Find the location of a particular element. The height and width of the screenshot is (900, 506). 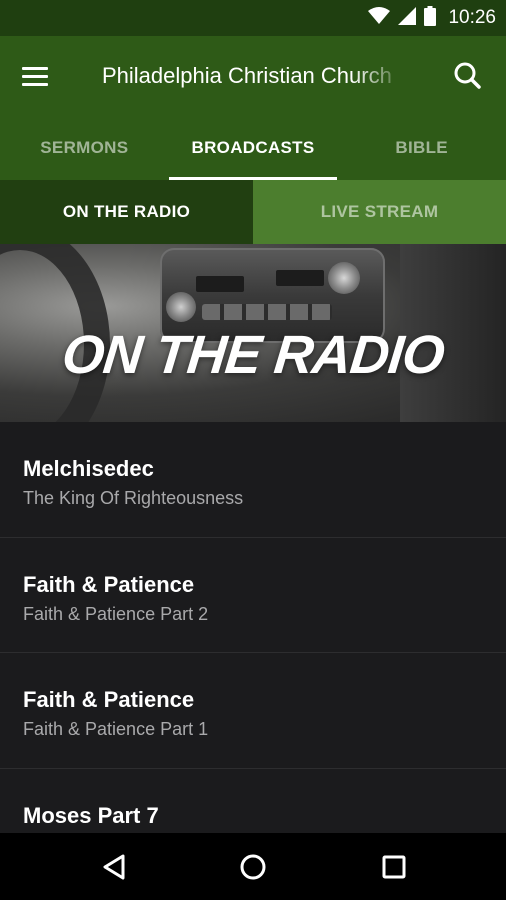

segment-on-the-radio: ON THE RADIO is located at coordinates (126, 212).